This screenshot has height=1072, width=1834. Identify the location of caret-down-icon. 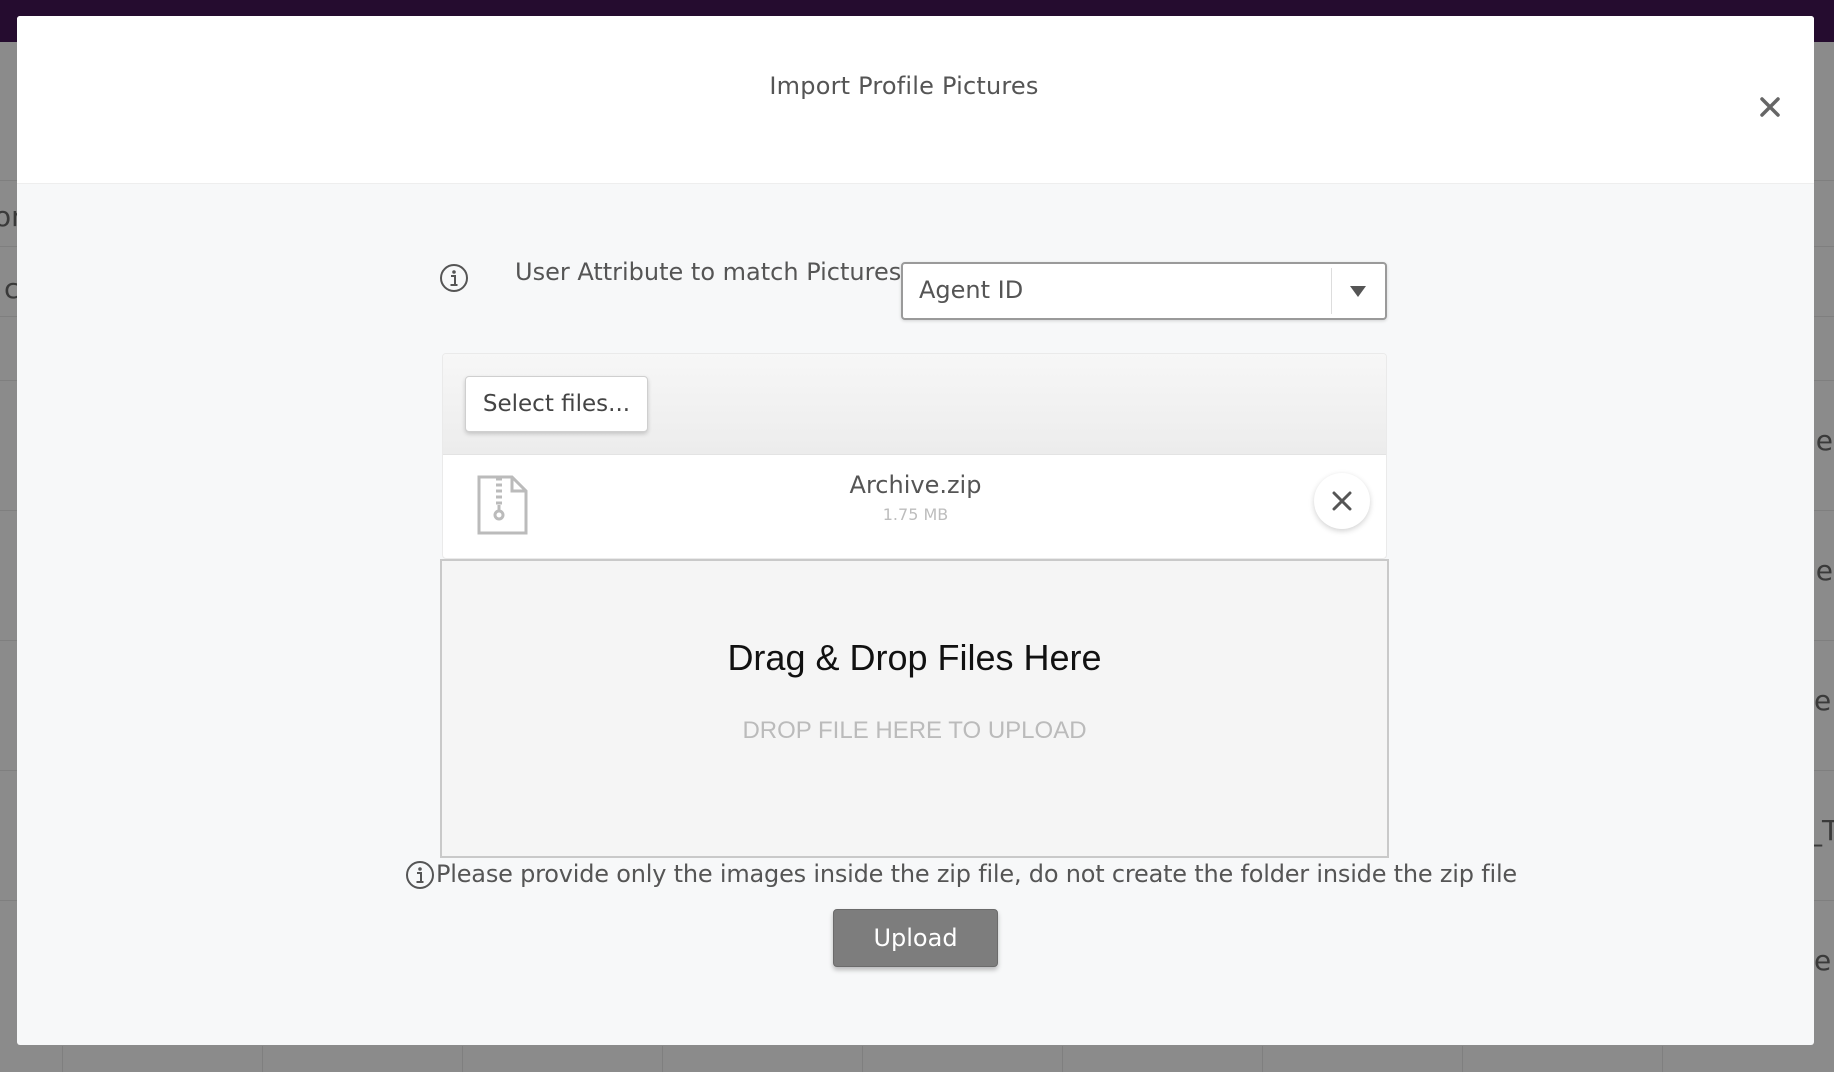
(1358, 291).